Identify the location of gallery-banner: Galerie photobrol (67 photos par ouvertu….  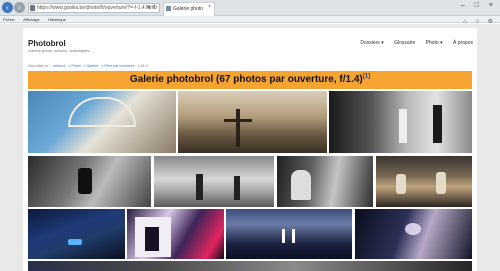
(250, 80).